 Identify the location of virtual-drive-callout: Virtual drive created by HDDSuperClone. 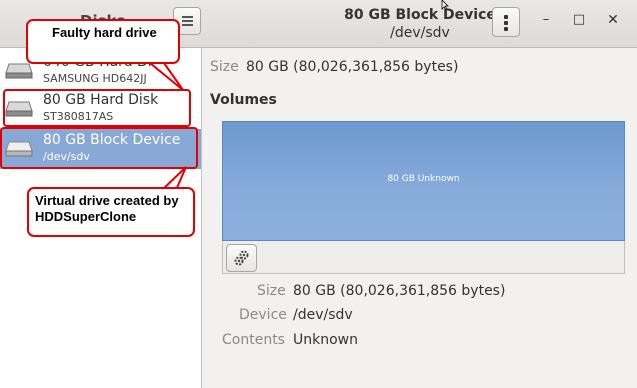
(111, 212).